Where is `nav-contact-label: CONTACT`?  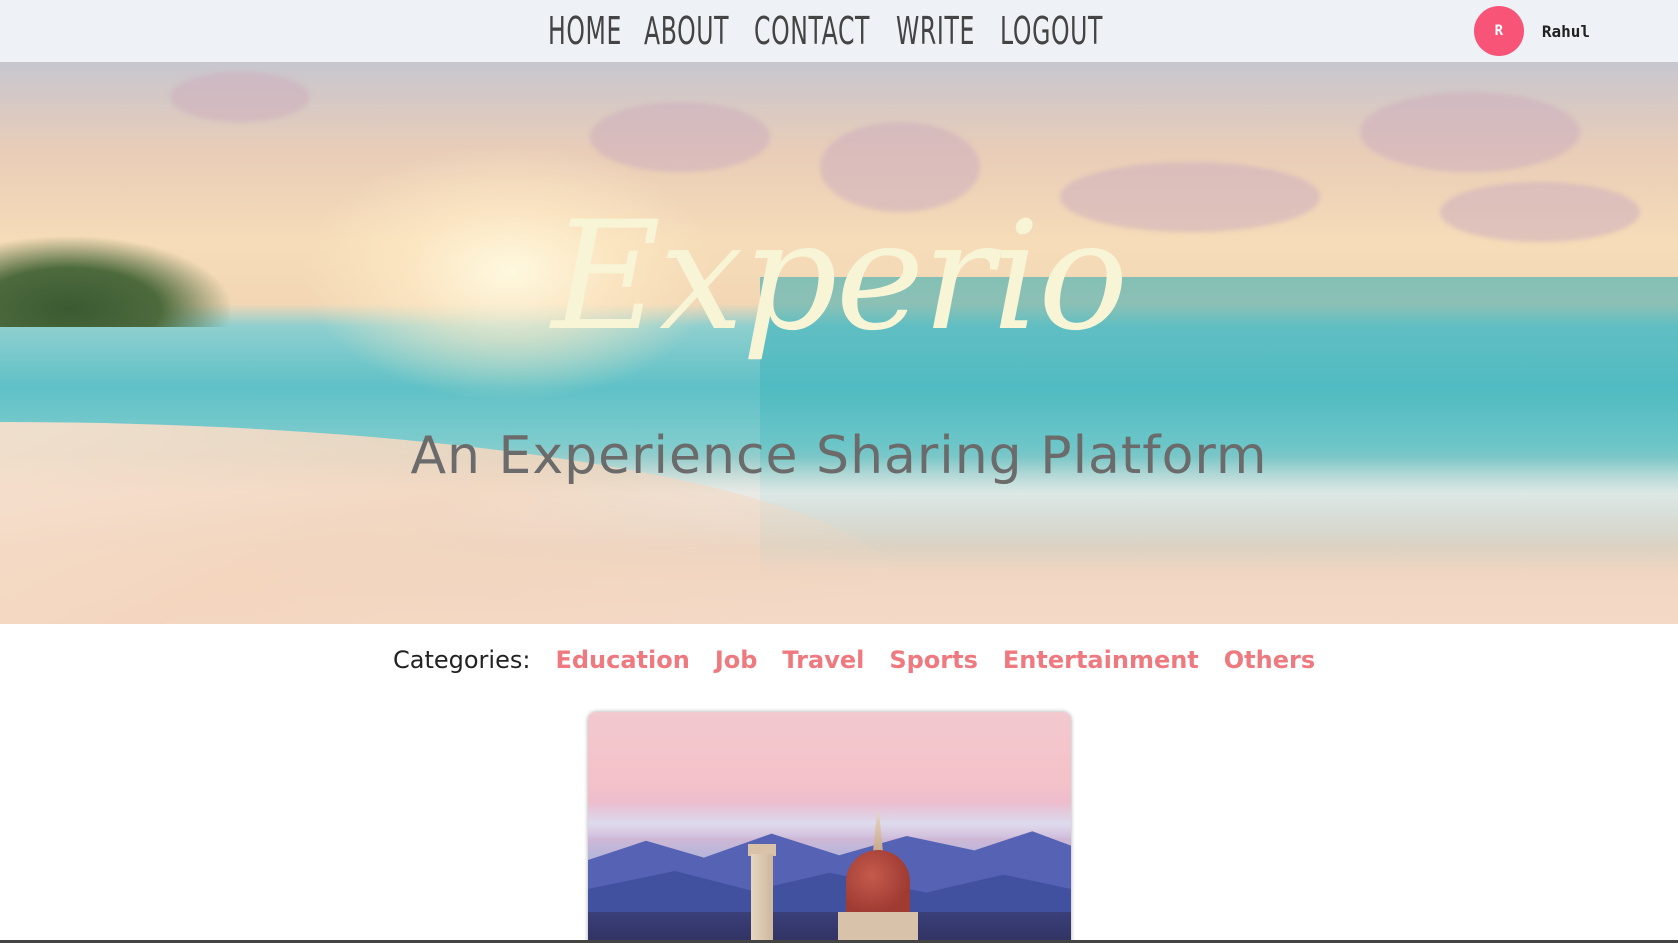 nav-contact-label: CONTACT is located at coordinates (812, 31).